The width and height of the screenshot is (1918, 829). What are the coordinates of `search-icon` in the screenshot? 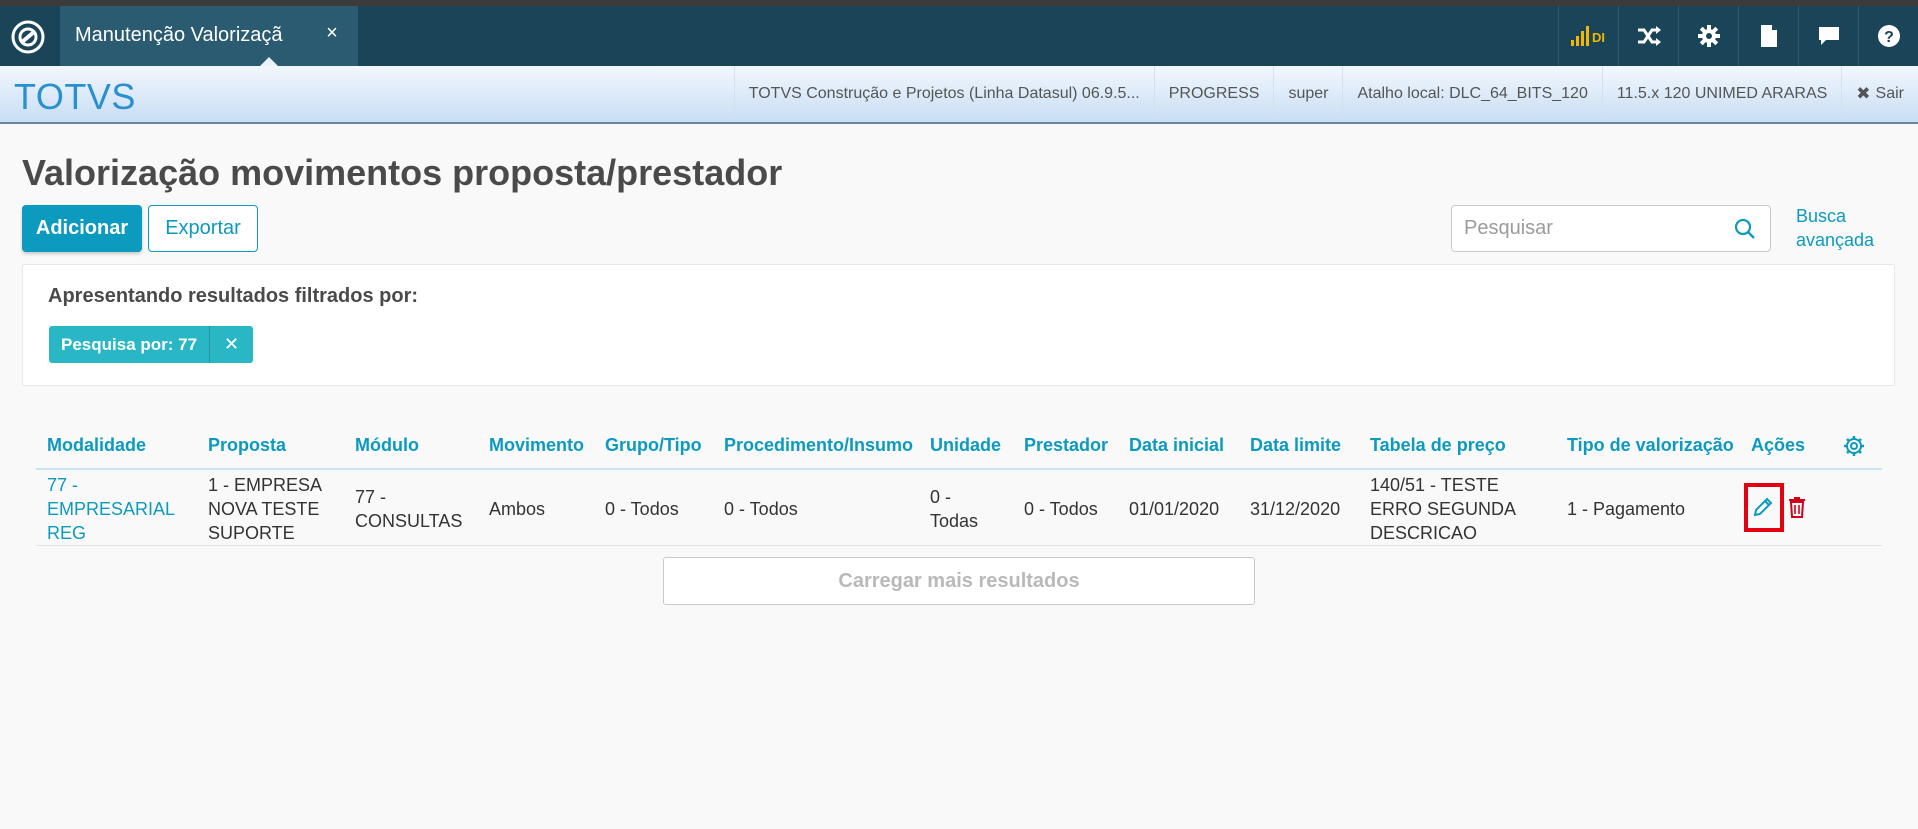 It's located at (1745, 231).